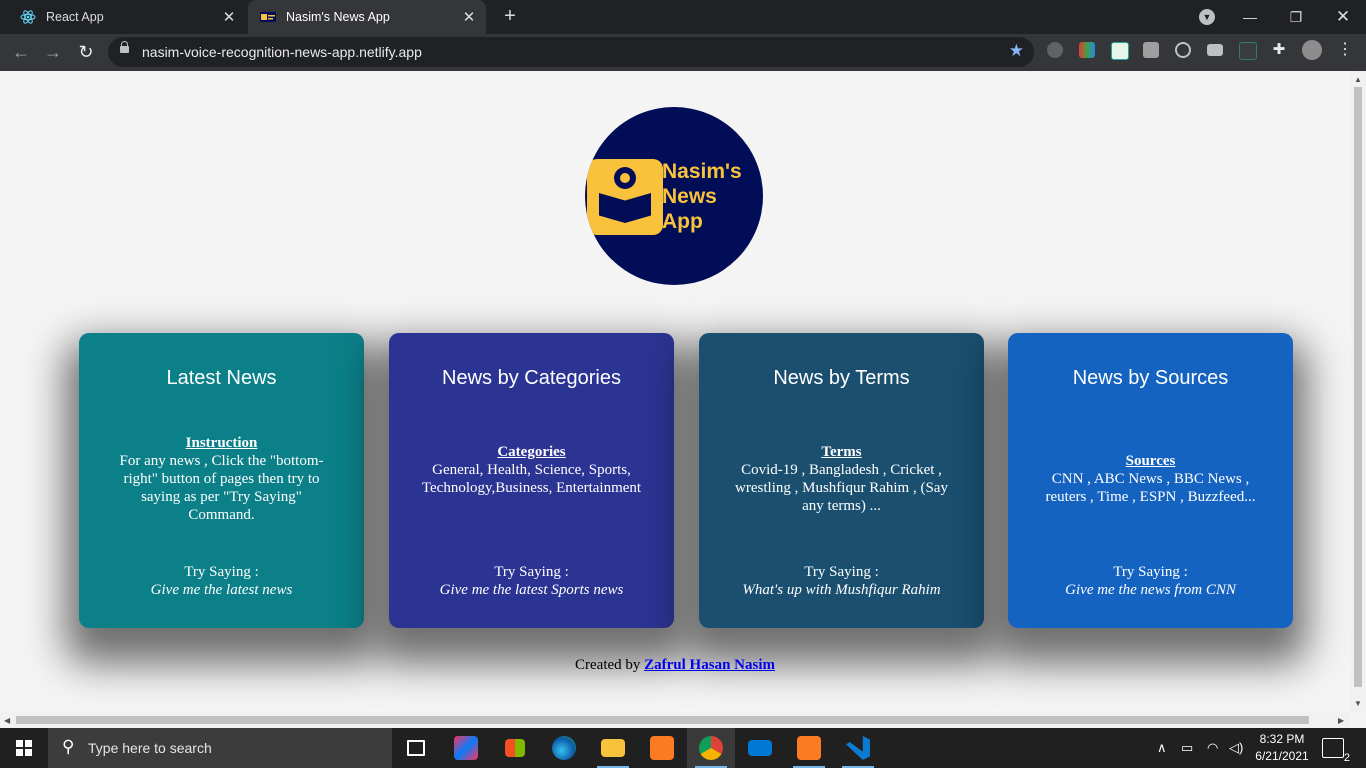  What do you see at coordinates (75, 17) in the screenshot?
I see `tab-title: React App` at bounding box center [75, 17].